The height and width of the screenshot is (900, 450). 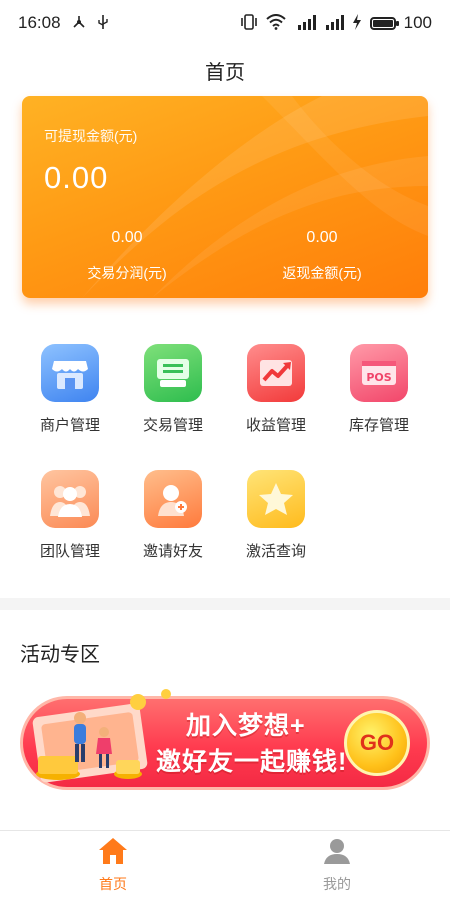 I want to click on banner-subheadline: 邀好友一起赚钱!, so click(x=252, y=762).